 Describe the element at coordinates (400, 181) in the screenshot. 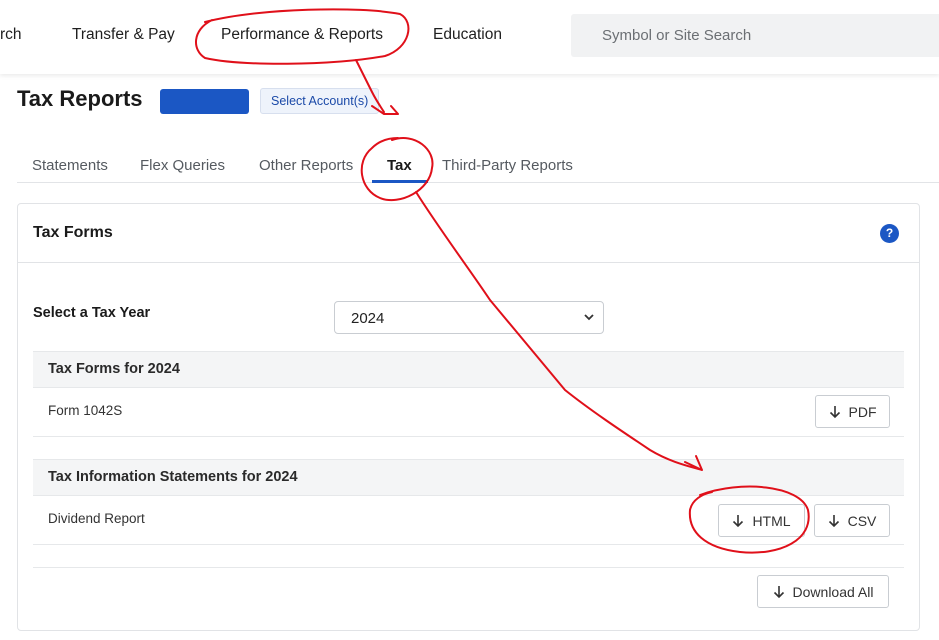

I see `active-tab-indicator` at that location.